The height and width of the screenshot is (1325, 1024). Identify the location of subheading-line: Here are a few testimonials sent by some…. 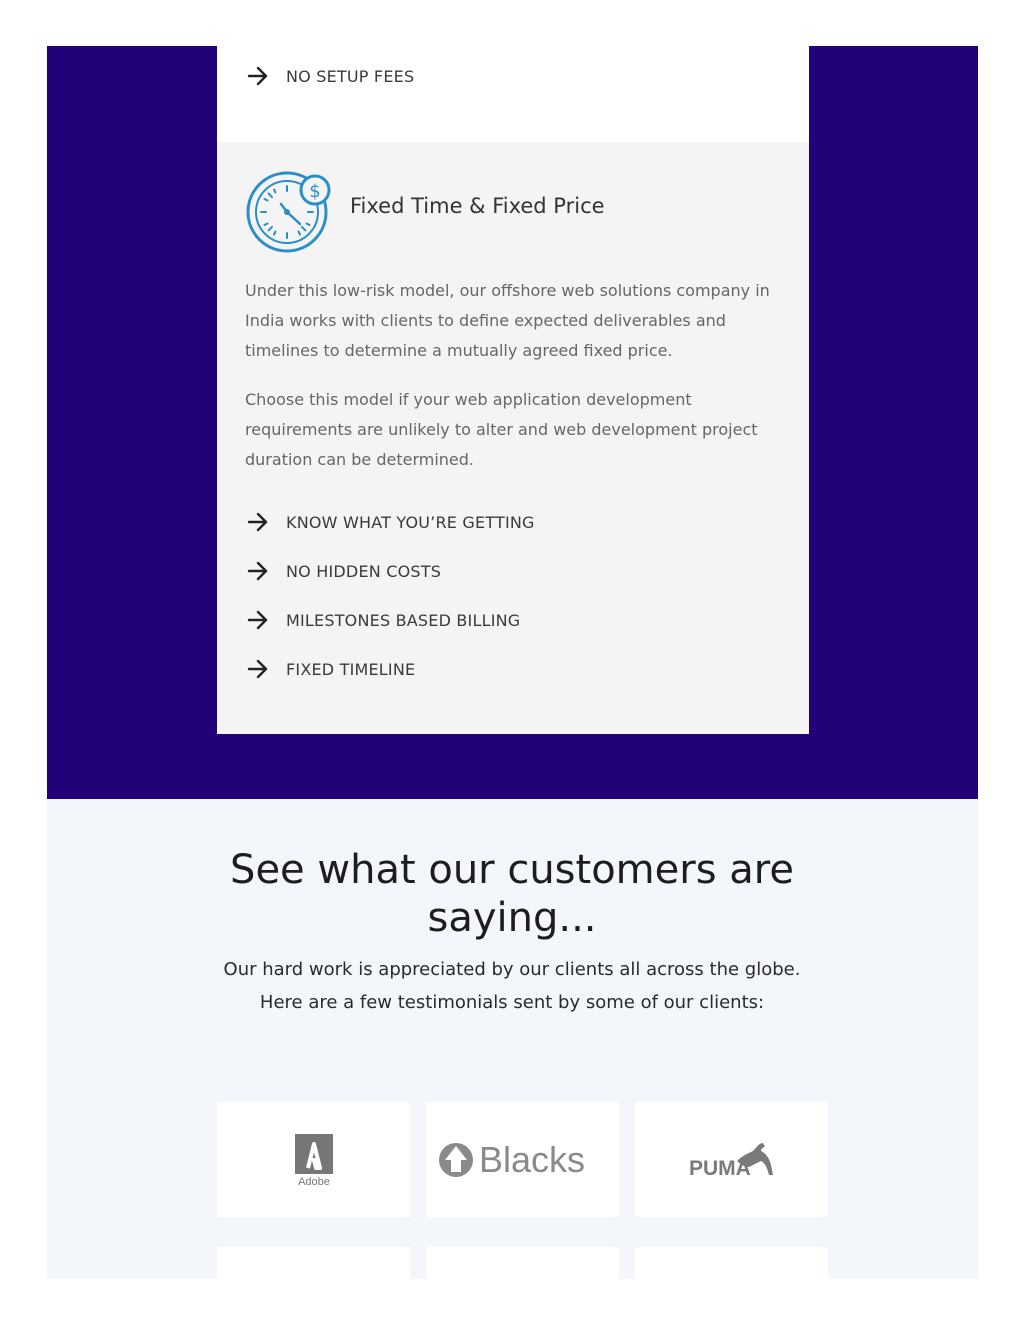
(512, 1002).